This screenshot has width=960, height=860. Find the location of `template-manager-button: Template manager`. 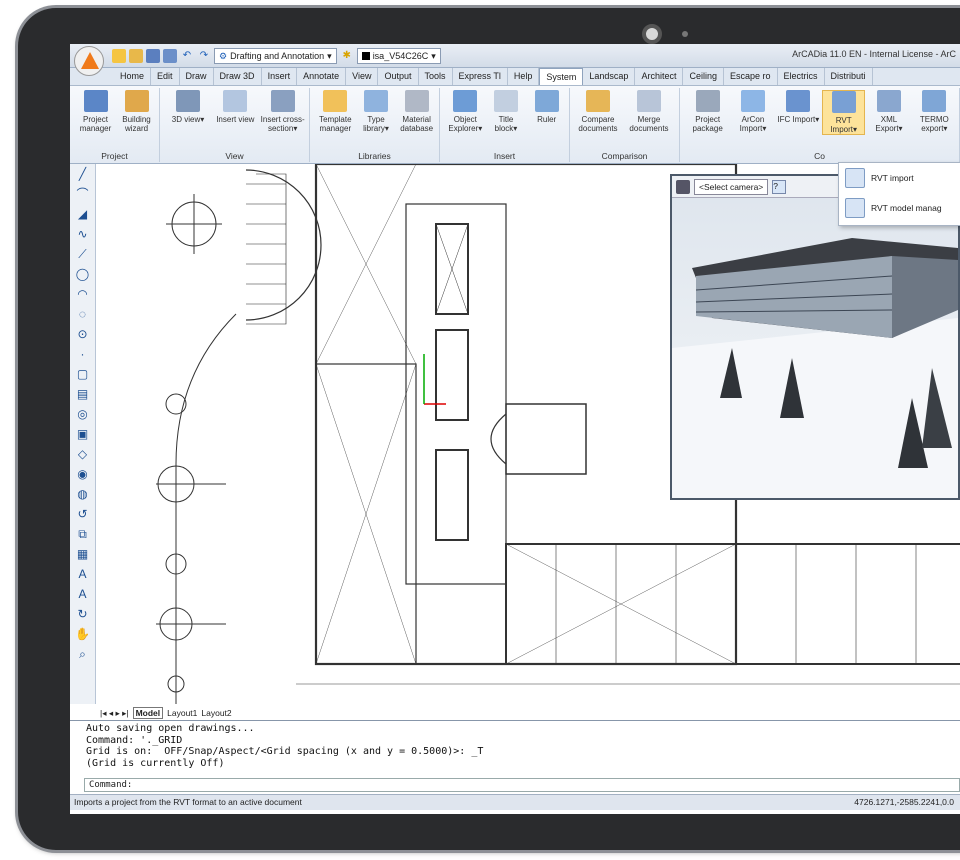

template-manager-button: Template manager is located at coordinates (335, 111).